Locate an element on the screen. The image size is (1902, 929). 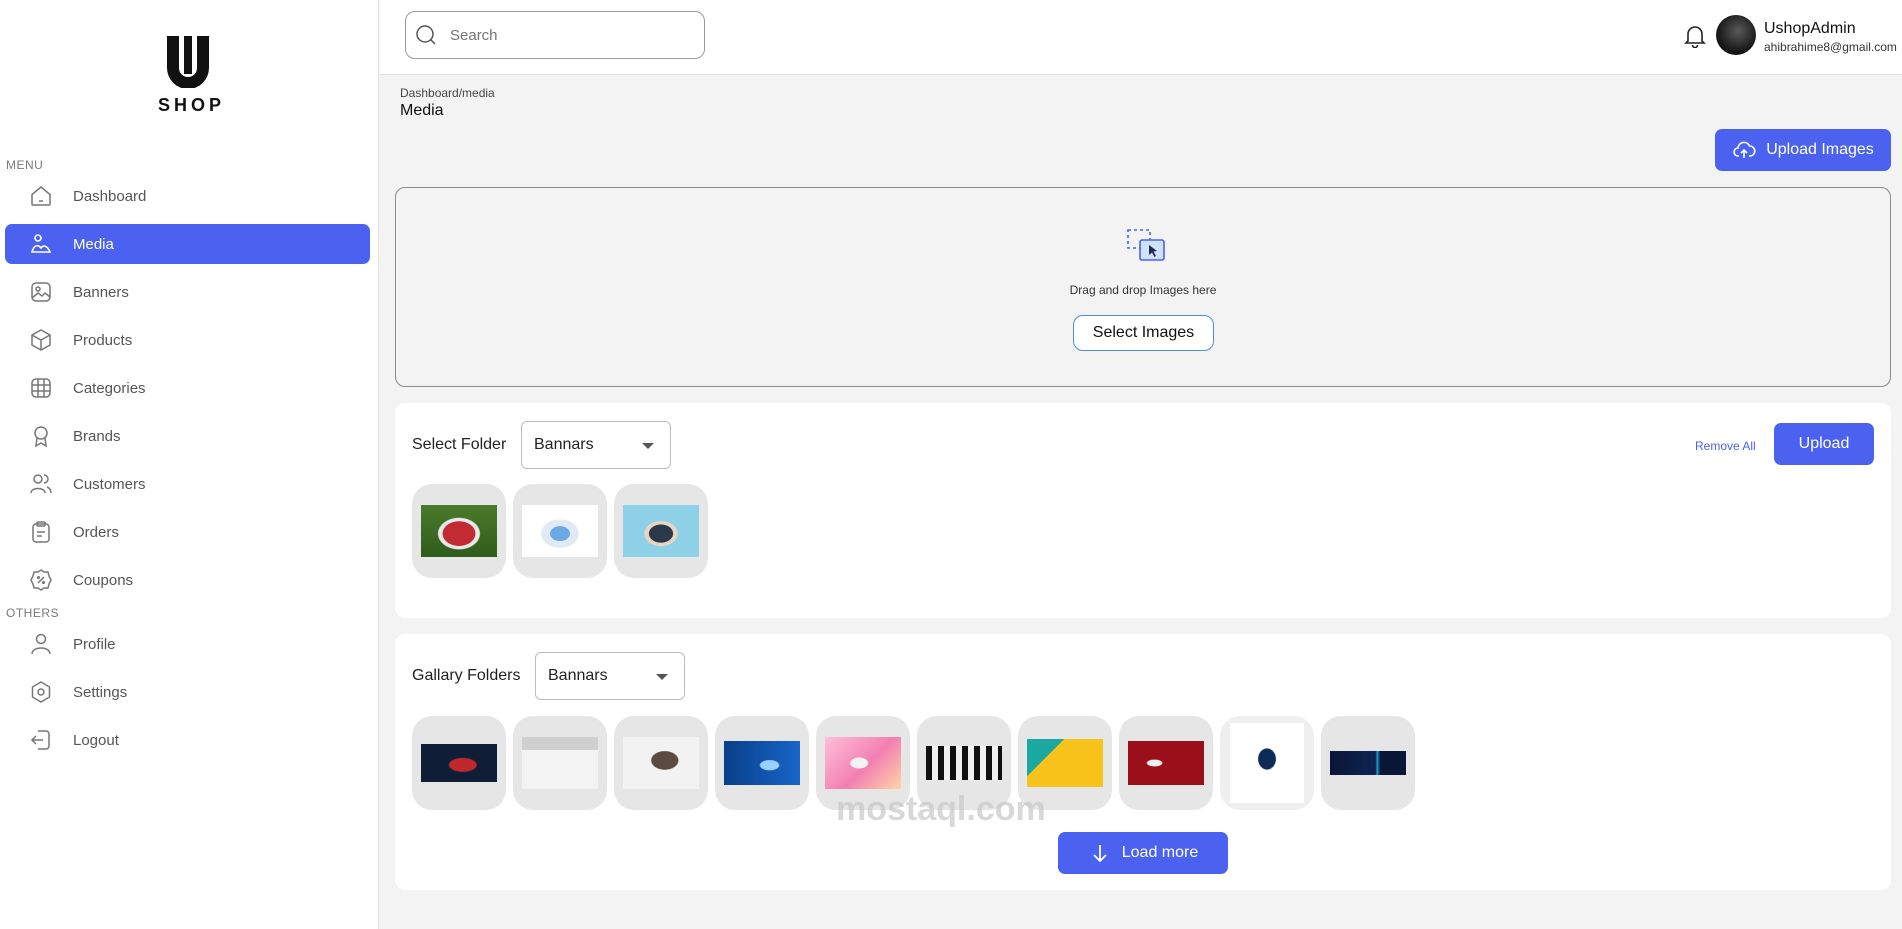
sidebar-item-customers: Customers is located at coordinates (187, 484).